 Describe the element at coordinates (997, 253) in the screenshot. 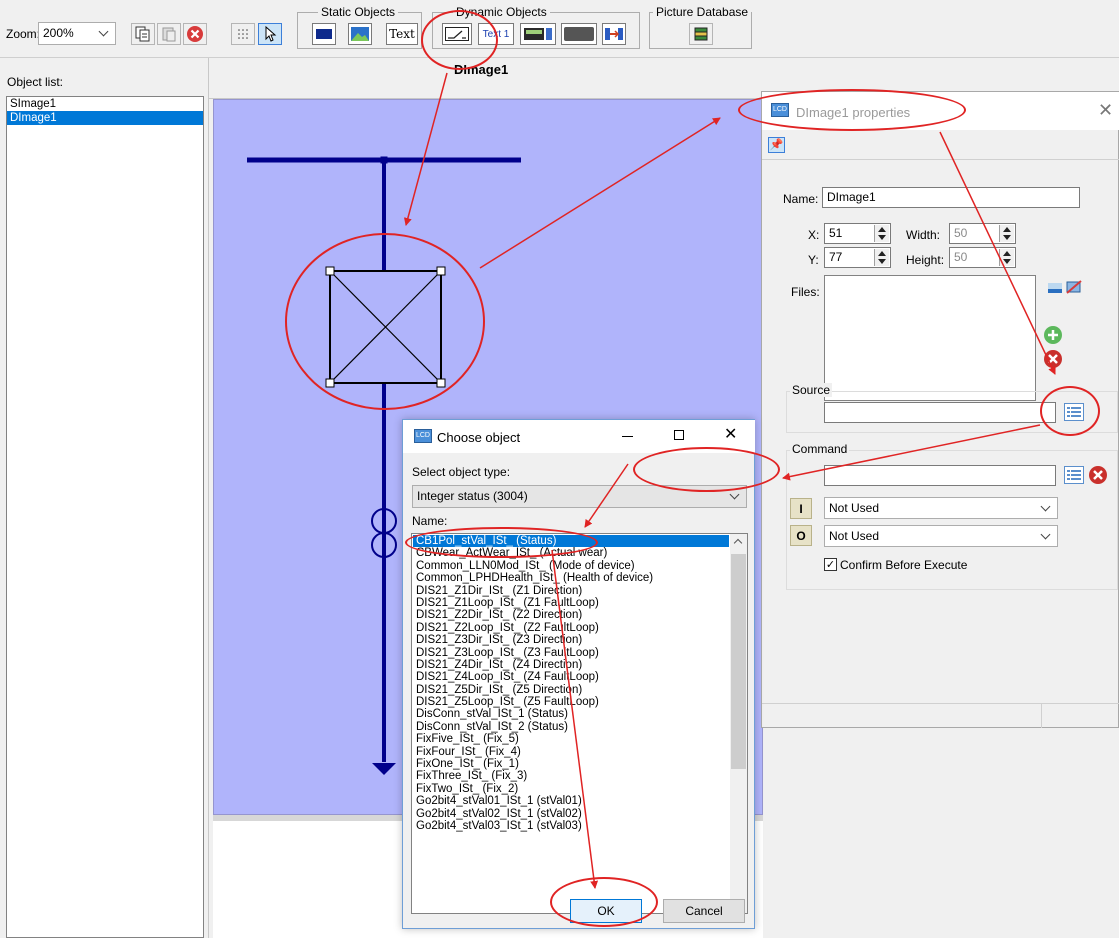

I see `annotation-arrow-title-to-source` at that location.